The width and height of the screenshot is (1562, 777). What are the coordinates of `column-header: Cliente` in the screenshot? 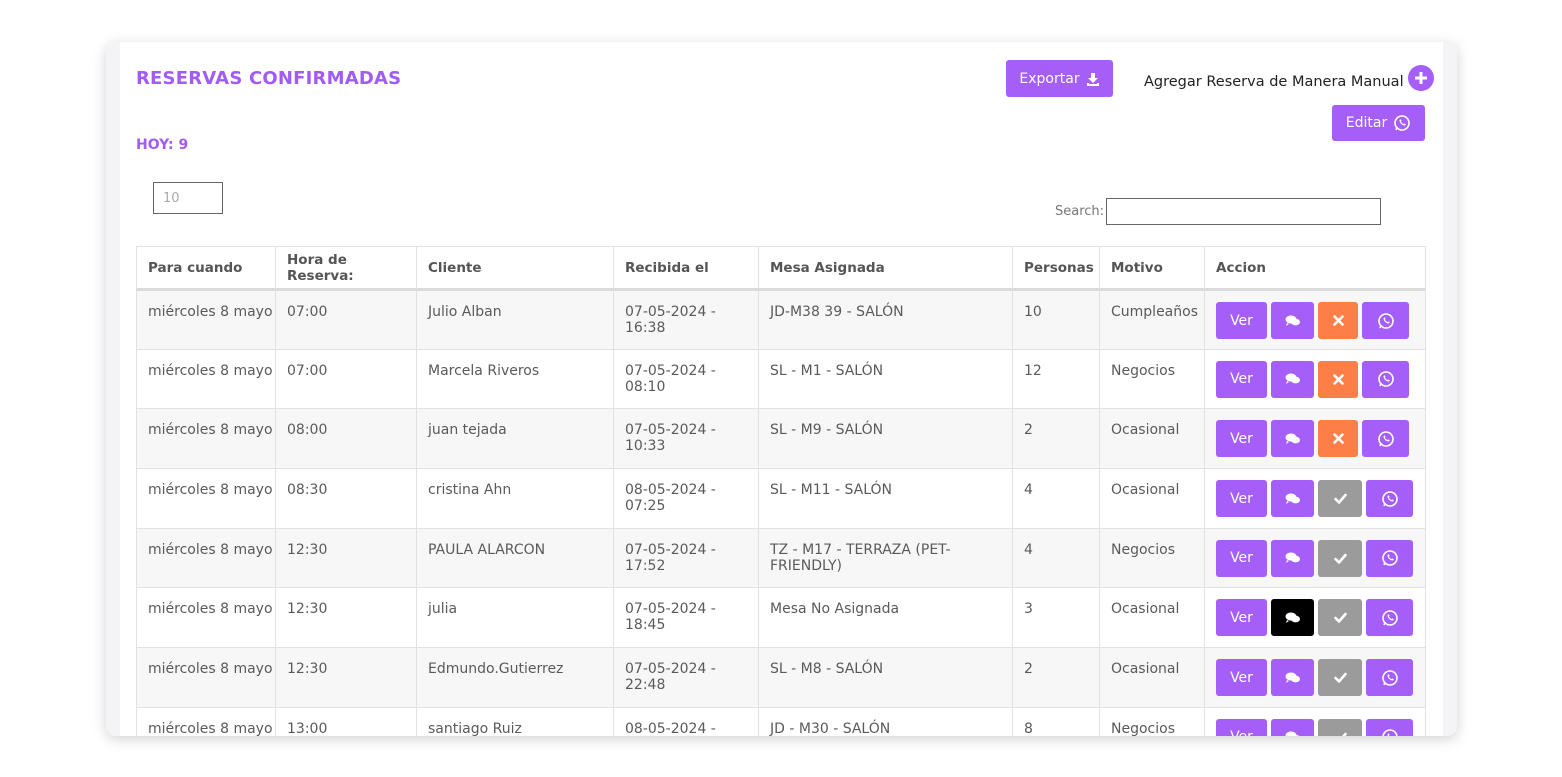 It's located at (515, 268).